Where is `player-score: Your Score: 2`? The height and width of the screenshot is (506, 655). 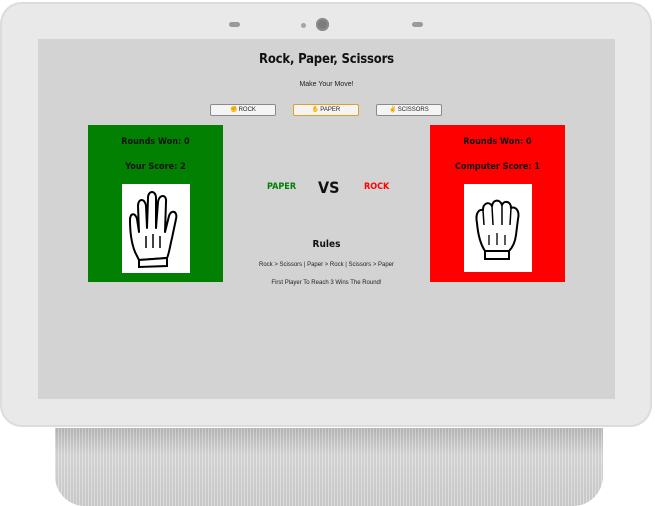 player-score: Your Score: 2 is located at coordinates (155, 167).